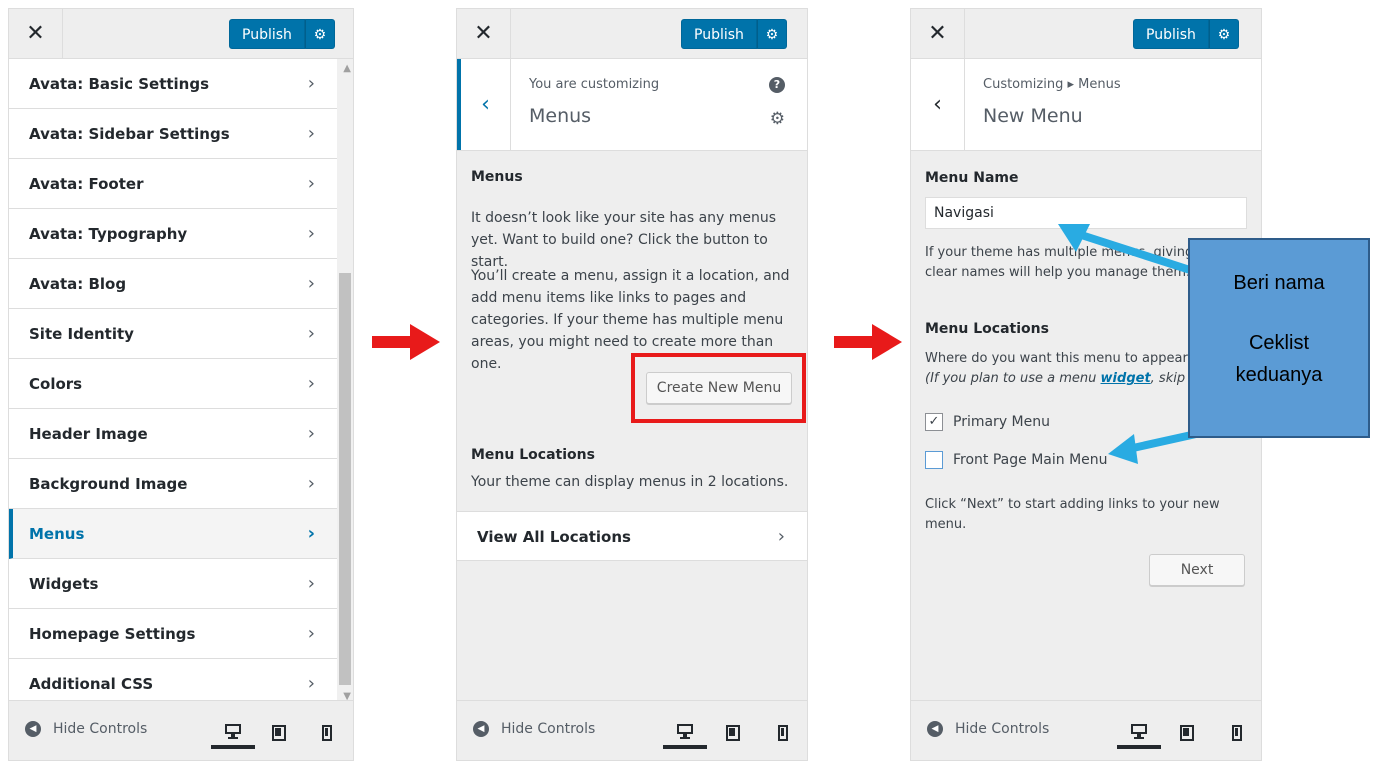  What do you see at coordinates (173, 284) in the screenshot?
I see `sidebar-item-blog: Avata: Blog ›` at bounding box center [173, 284].